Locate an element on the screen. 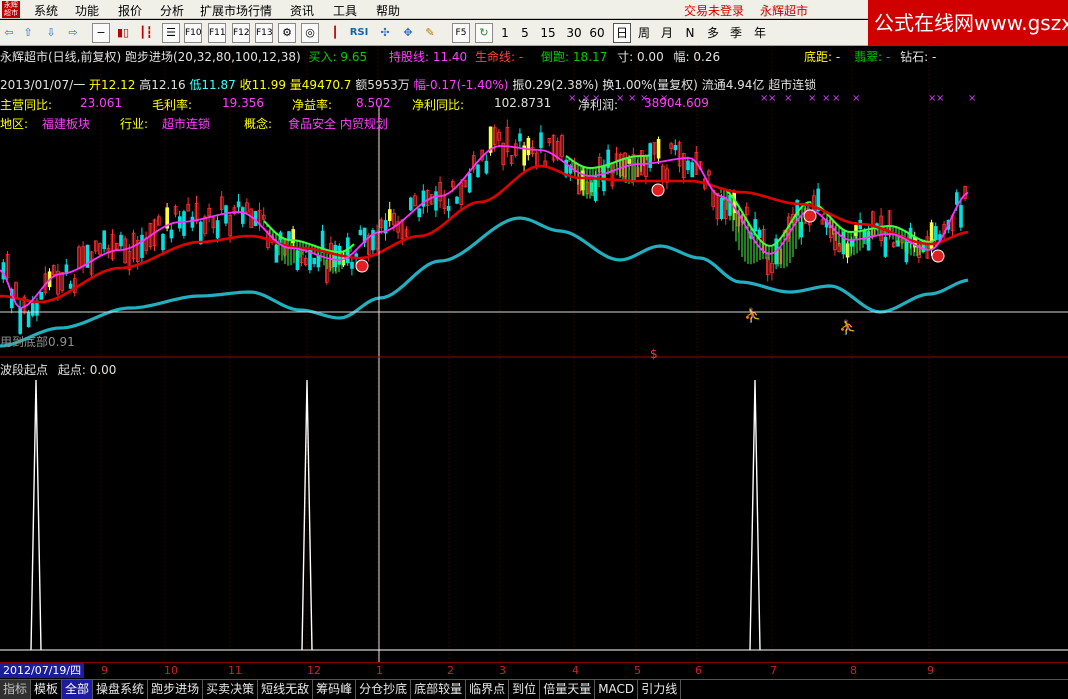 The image size is (1068, 699). period-quarter: 季 is located at coordinates (736, 33).